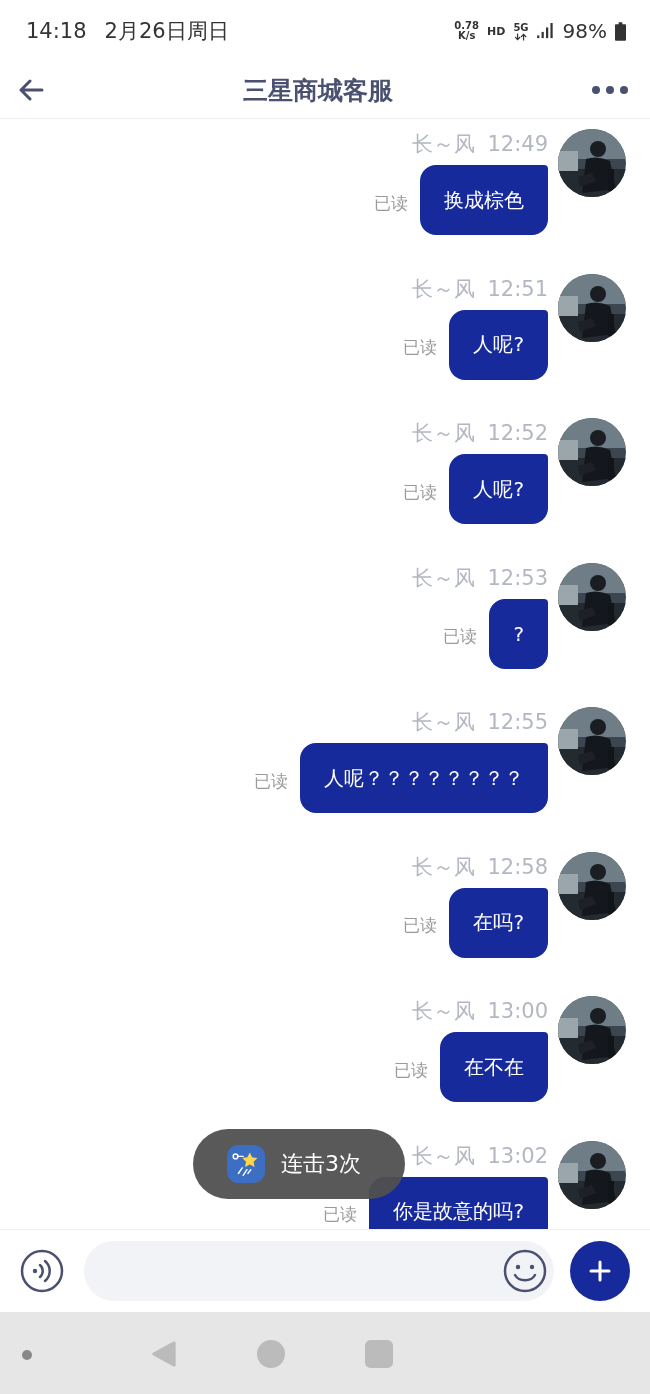 Image resolution: width=650 pixels, height=1394 pixels. I want to click on message-bubble: 在吗?, so click(498, 922).